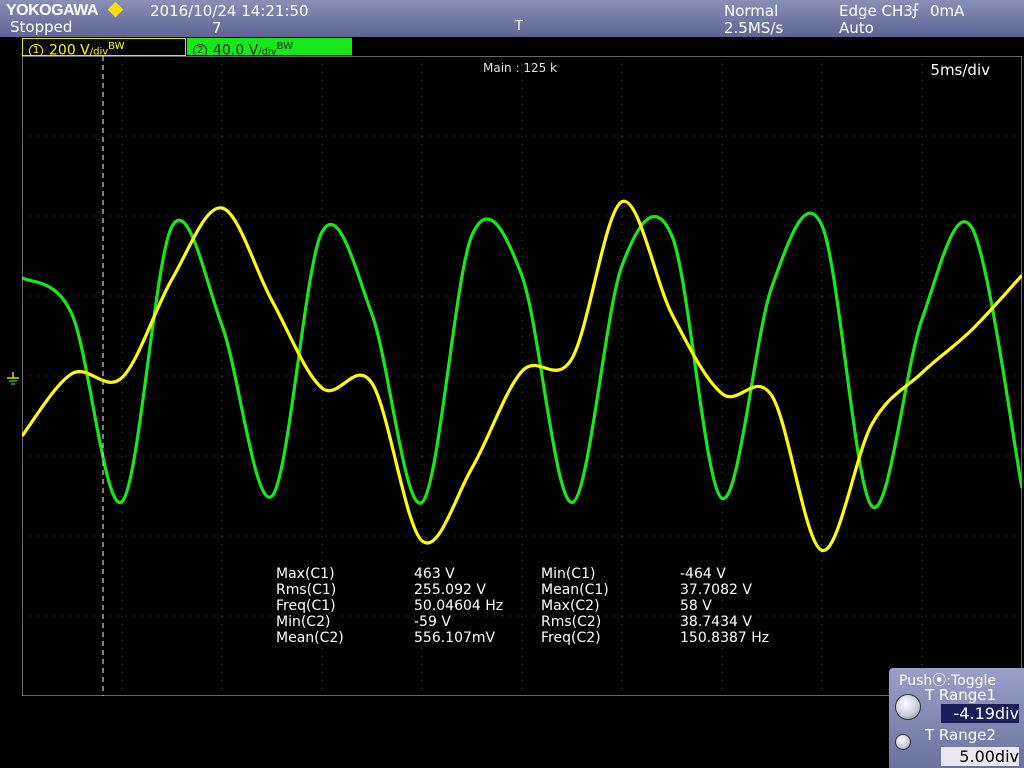 The height and width of the screenshot is (768, 1024). Describe the element at coordinates (960, 70) in the screenshot. I see `timebase: 5ms/div` at that location.